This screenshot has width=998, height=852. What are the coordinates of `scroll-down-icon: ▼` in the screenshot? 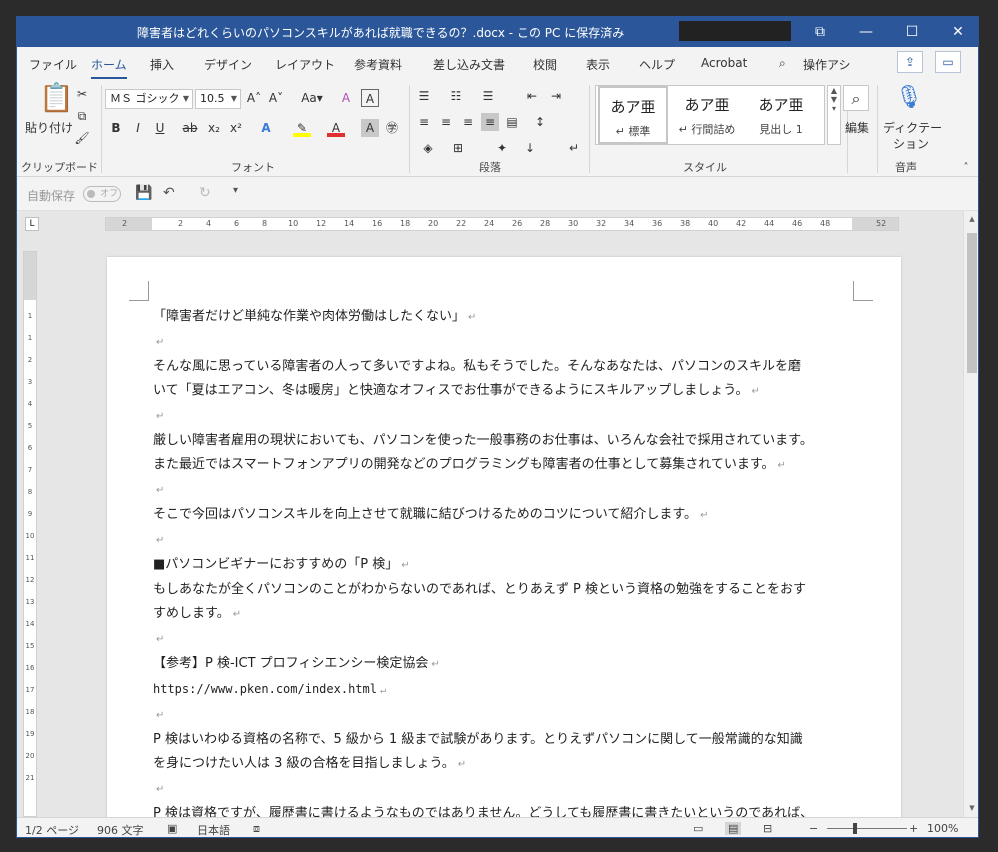 It's located at (971, 808).